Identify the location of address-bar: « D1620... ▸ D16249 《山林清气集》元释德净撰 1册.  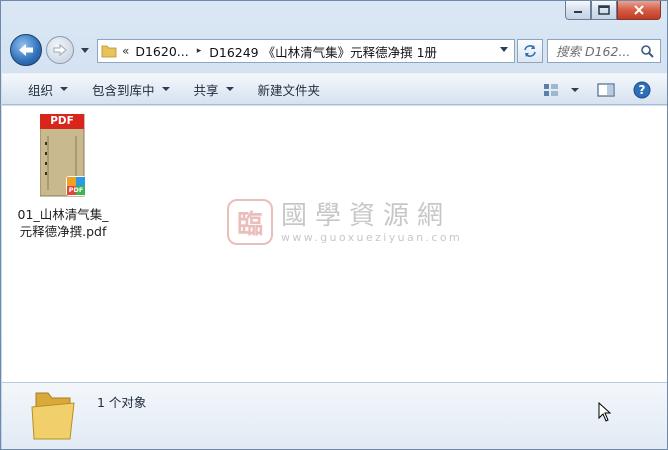
(306, 51).